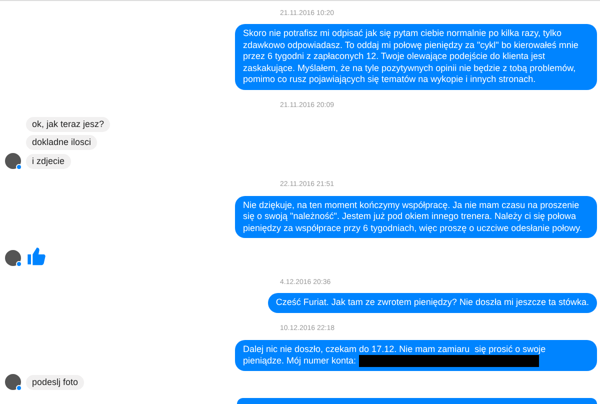 This screenshot has height=404, width=600. Describe the element at coordinates (62, 142) in the screenshot. I see `received-message: dokladne ilosci` at that location.